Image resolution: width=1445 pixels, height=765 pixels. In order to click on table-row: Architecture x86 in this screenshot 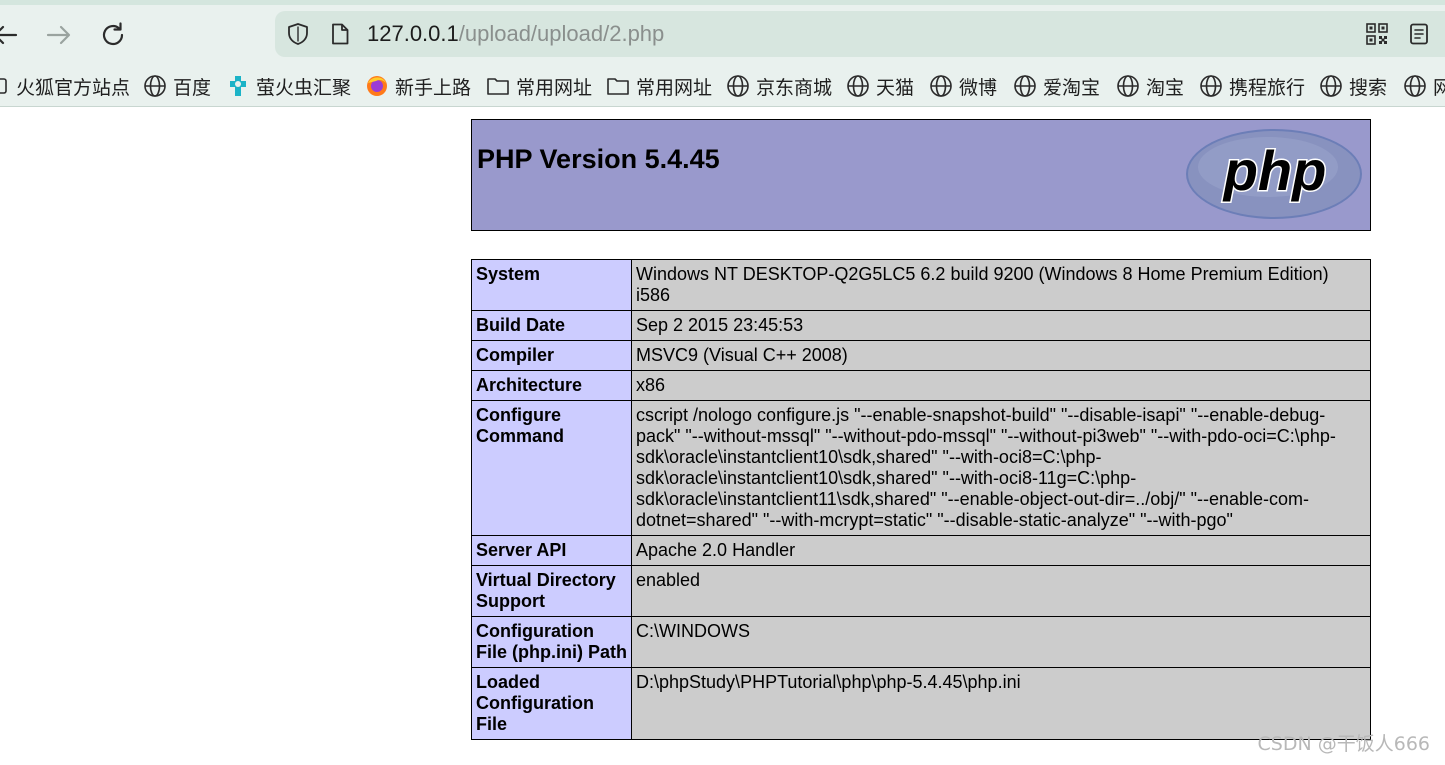, I will do `click(921, 385)`.